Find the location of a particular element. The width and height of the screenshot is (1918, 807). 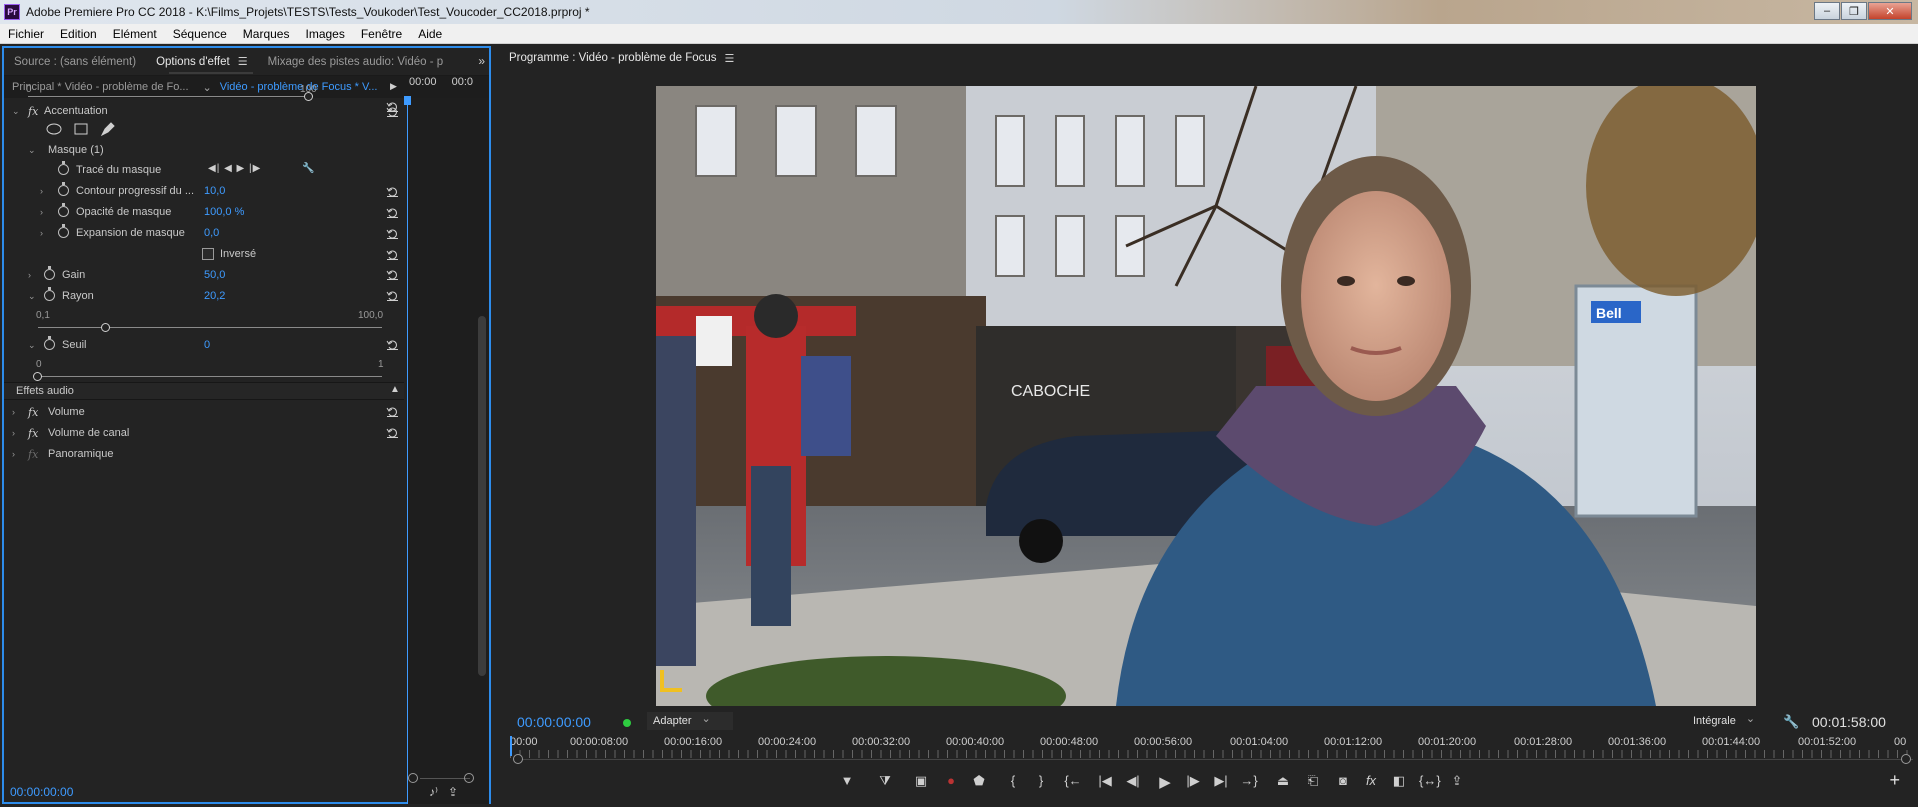

mini-timeline-area is located at coordinates (448, 451).